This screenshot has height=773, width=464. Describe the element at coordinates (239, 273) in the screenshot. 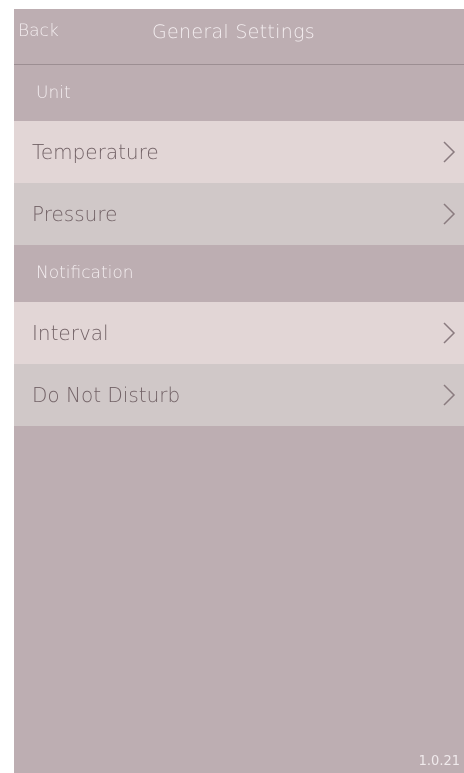

I see `section-header-notification: Notification` at that location.